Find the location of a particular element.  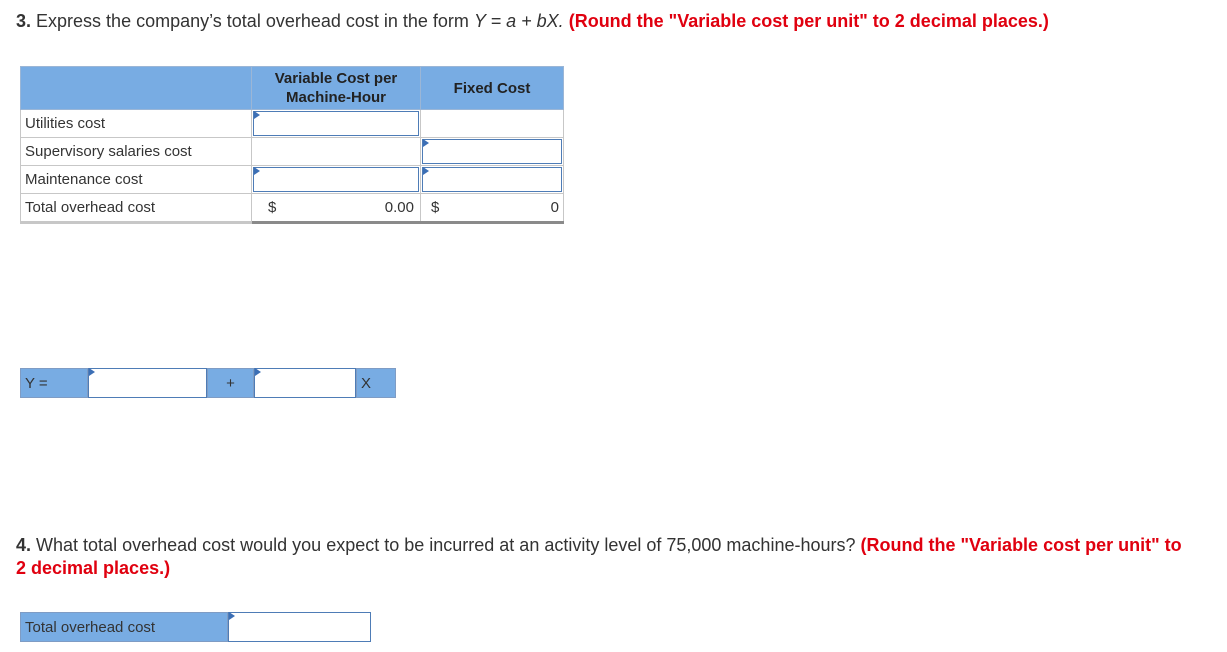

utilities-variable-field is located at coordinates (336, 123).